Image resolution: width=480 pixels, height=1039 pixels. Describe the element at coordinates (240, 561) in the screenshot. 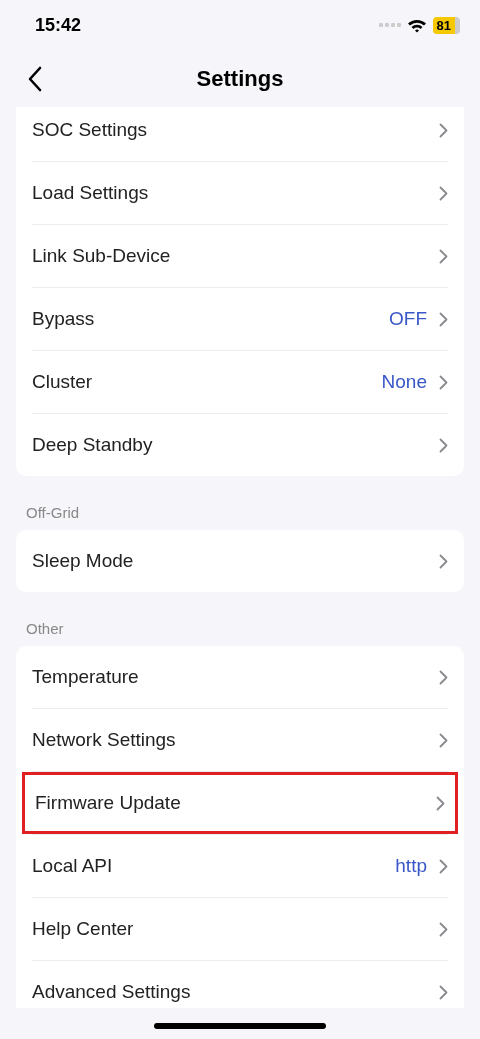

I see `settings-row: Sleep Mode` at that location.